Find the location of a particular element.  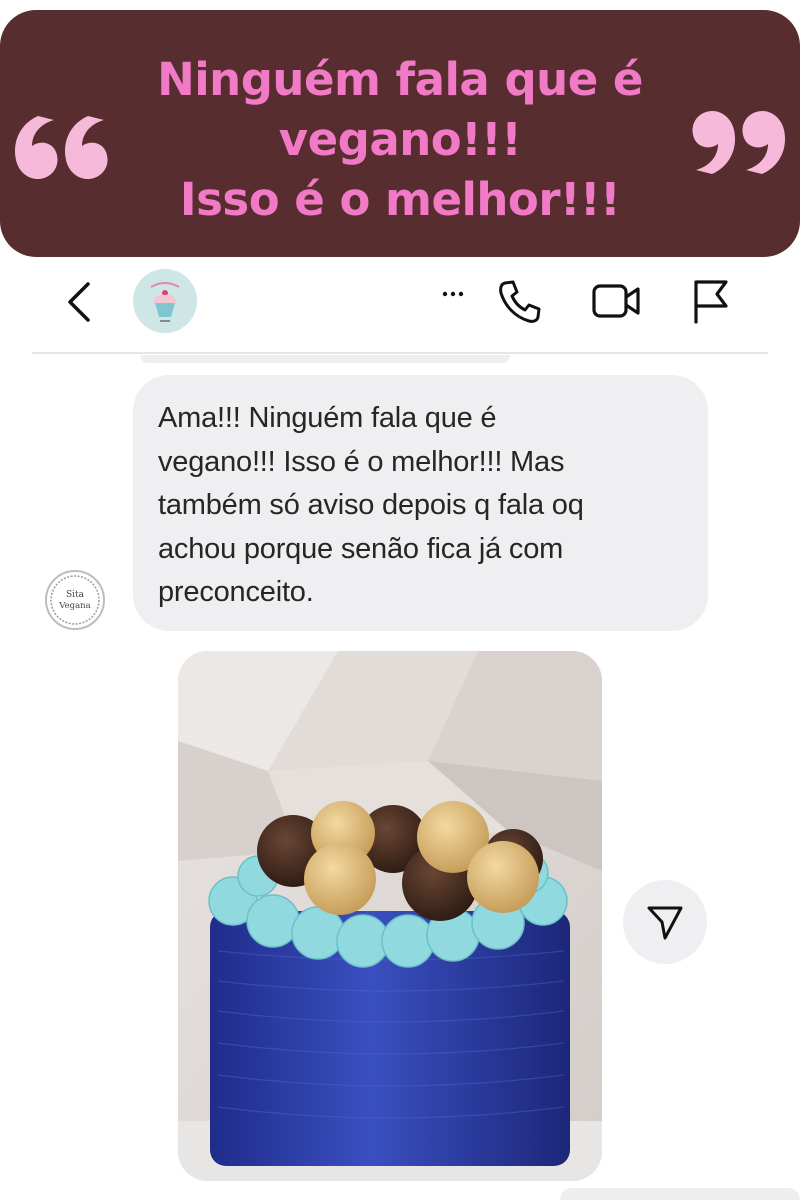

banner-line-2: vegano!!! is located at coordinates (400, 139).